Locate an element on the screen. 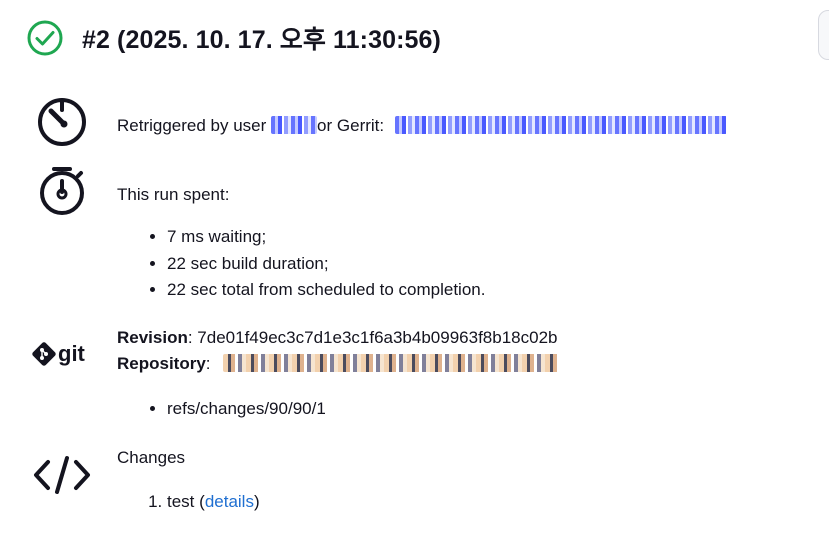 Image resolution: width=829 pixels, height=546 pixels. refs-list: refs/changes/90/90/1 is located at coordinates (221, 409).